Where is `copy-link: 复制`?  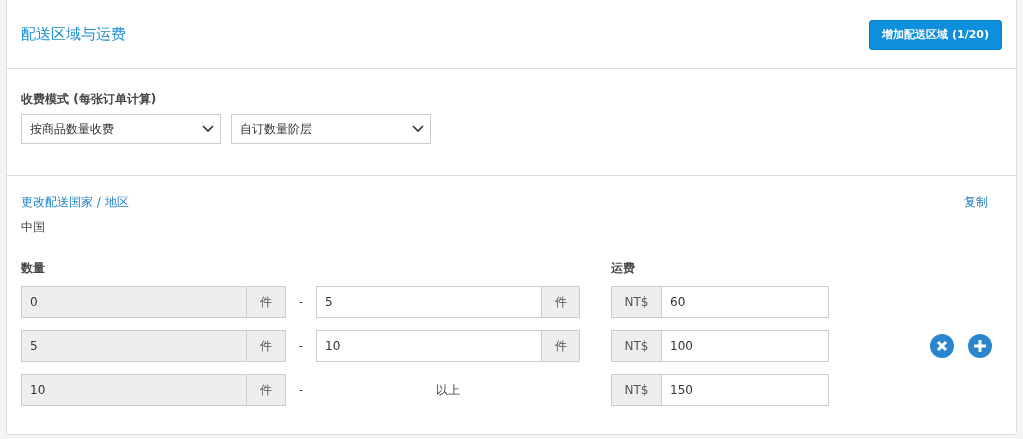
copy-link: 复制 is located at coordinates (976, 202).